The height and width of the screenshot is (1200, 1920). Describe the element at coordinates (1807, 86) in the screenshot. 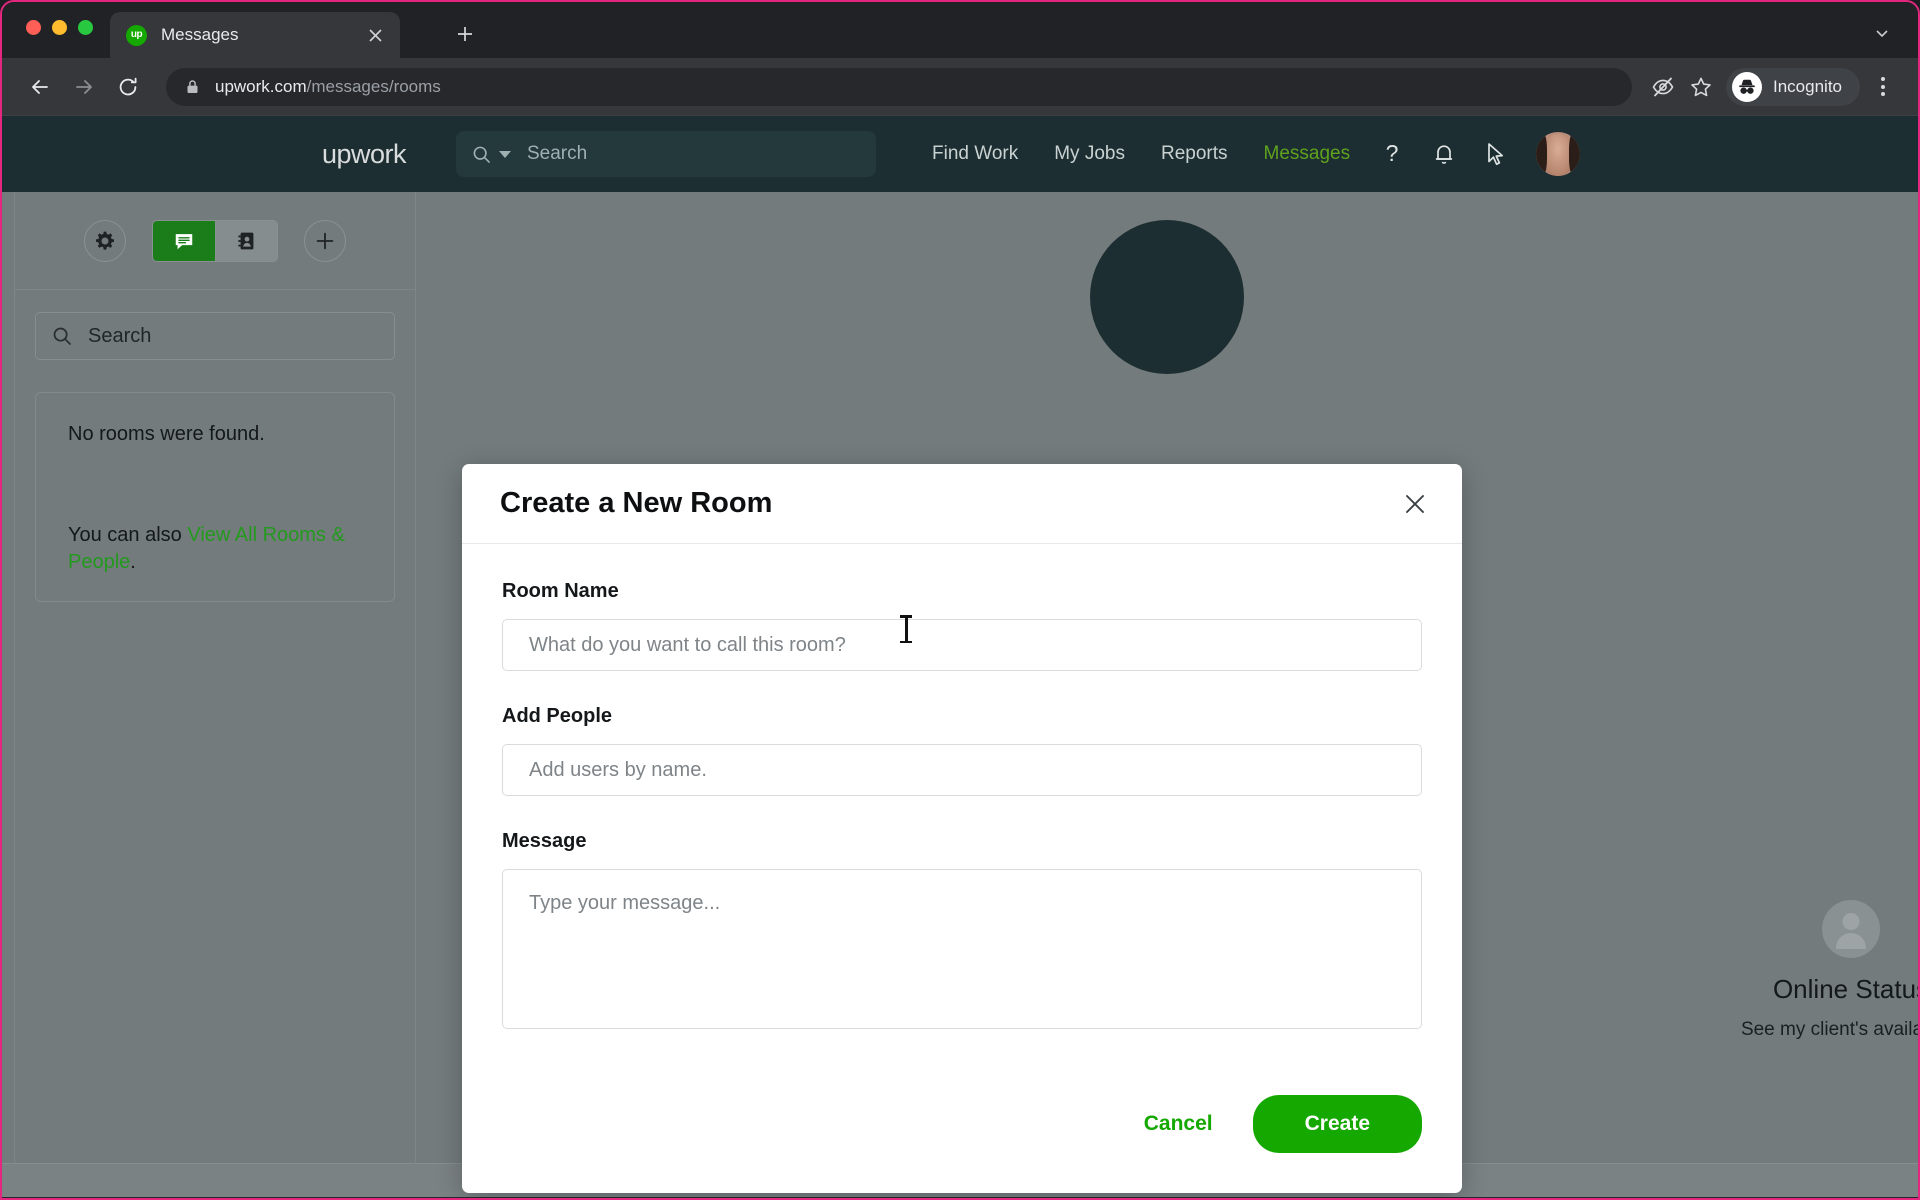

I see `incognito-label: Incognito` at that location.